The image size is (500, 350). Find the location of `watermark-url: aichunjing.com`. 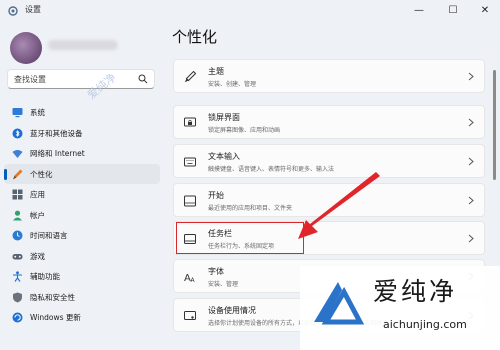

watermark-url: aichunjing.com is located at coordinates (425, 324).